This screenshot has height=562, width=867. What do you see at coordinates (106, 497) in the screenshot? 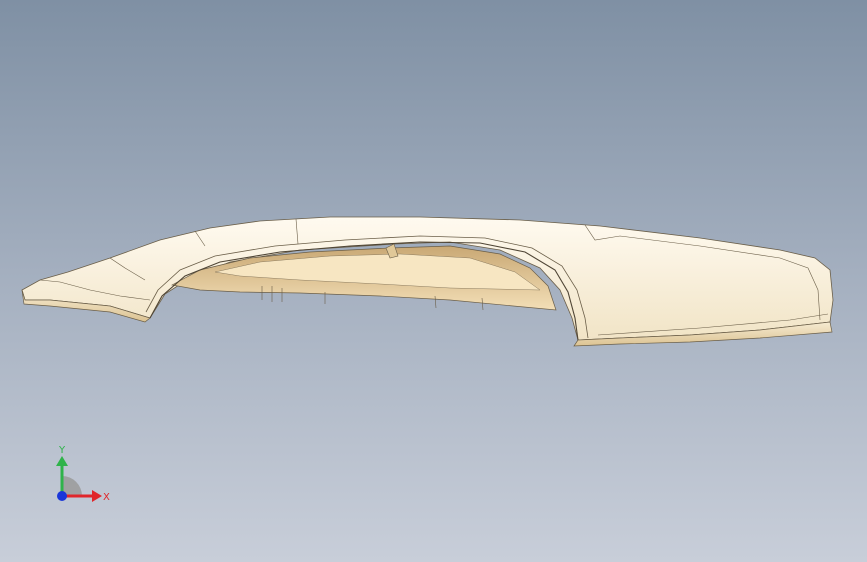
I see `x-axis-label: X` at bounding box center [106, 497].